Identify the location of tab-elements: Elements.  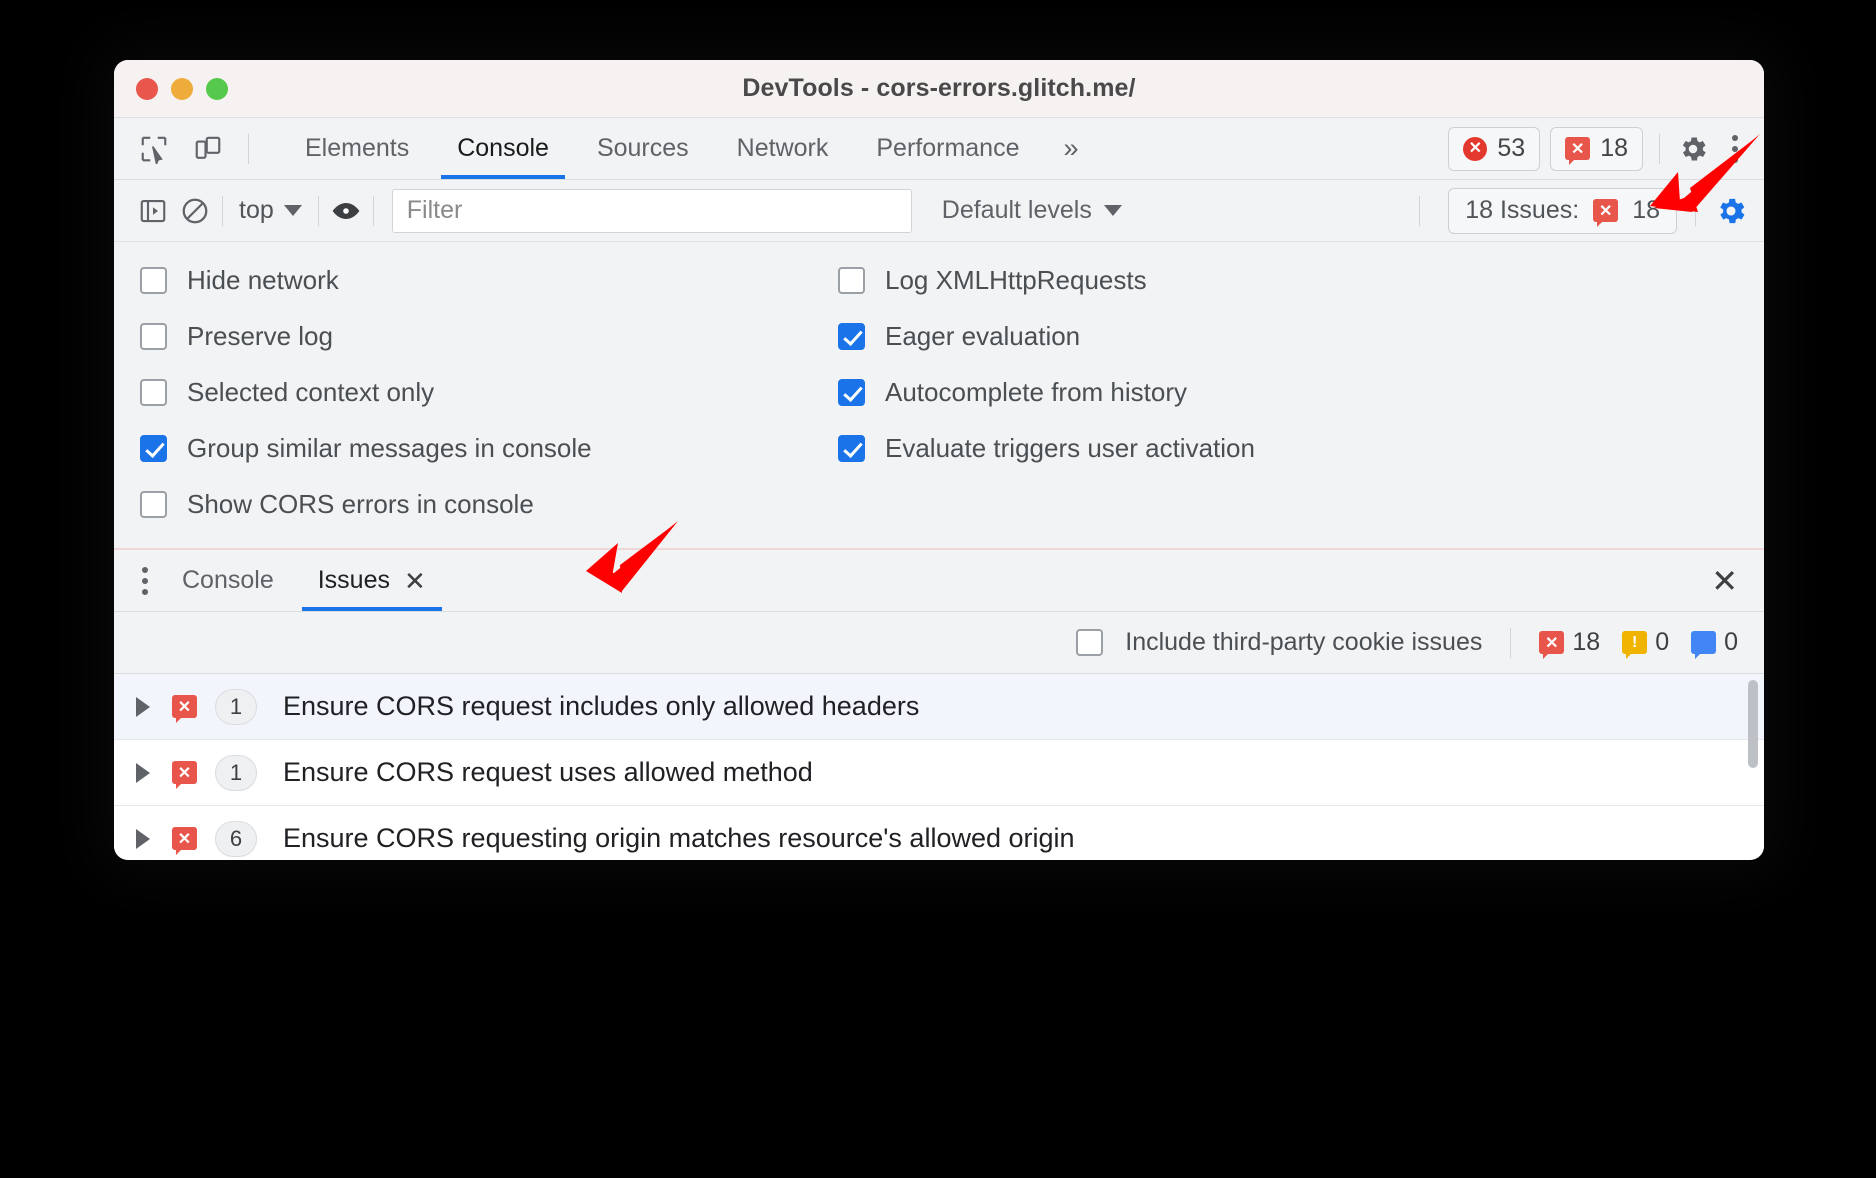
(357, 148).